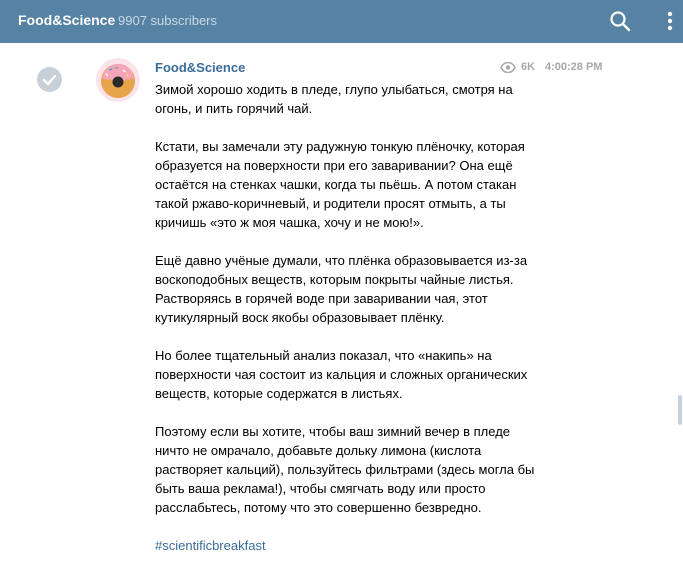  I want to click on donut-avatar-icon, so click(118, 80).